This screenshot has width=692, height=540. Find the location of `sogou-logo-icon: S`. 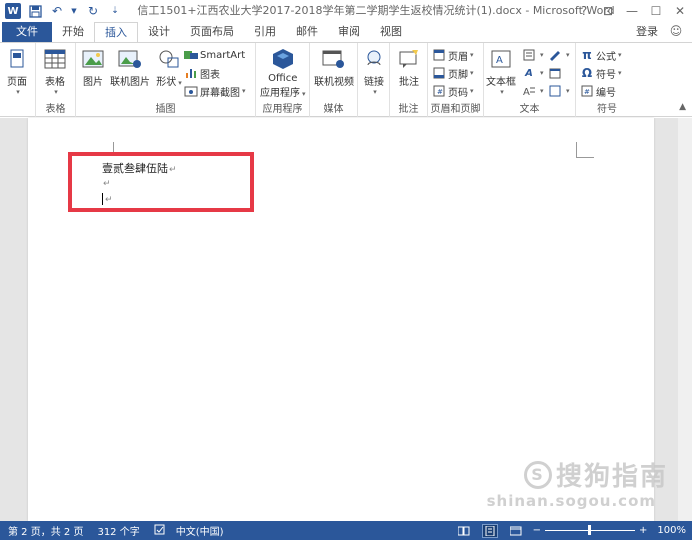

sogou-logo-icon: S is located at coordinates (537, 474).